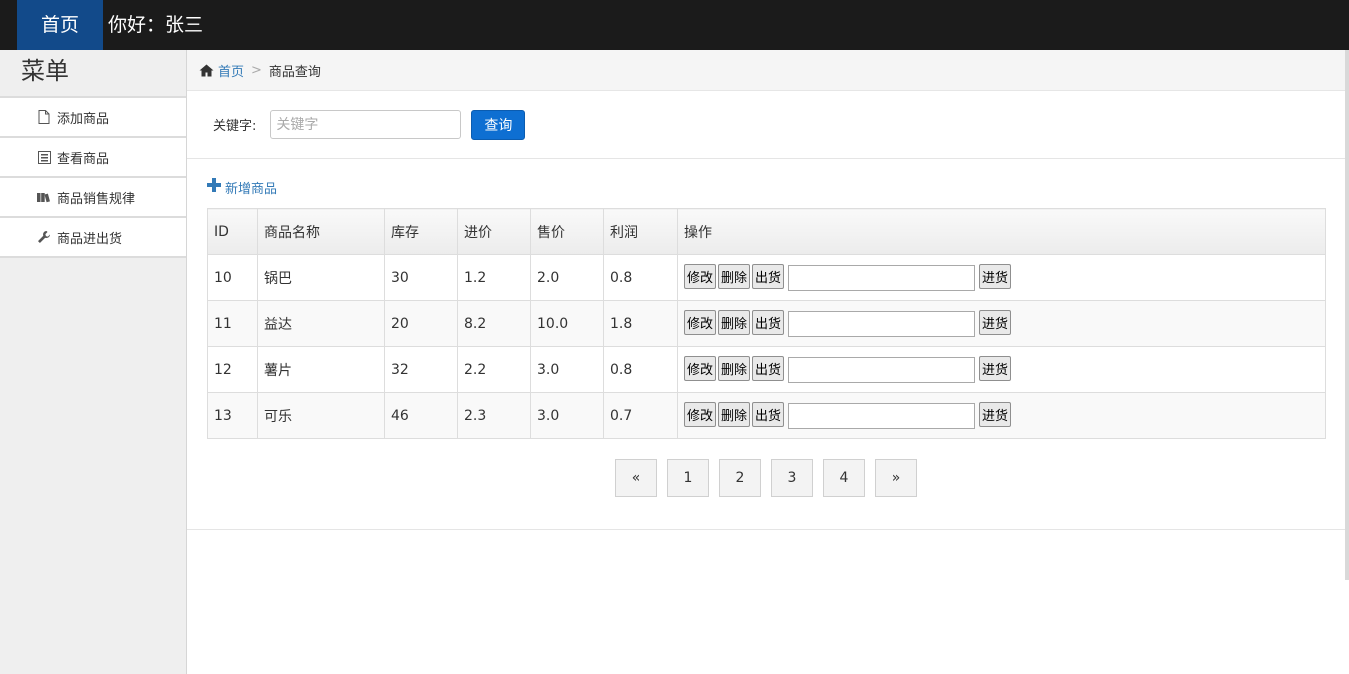 This screenshot has height=674, width=1349. What do you see at coordinates (60, 25) in the screenshot?
I see `home-nav-button: 首页` at bounding box center [60, 25].